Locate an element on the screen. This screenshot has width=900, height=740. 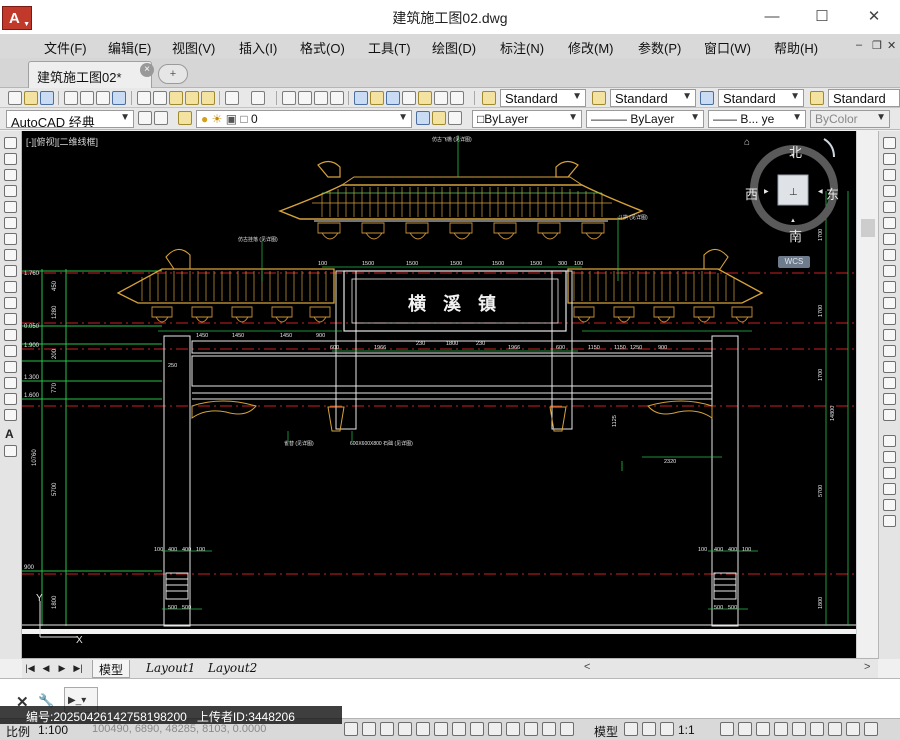
explode-icon is located at coordinates (889, 415).